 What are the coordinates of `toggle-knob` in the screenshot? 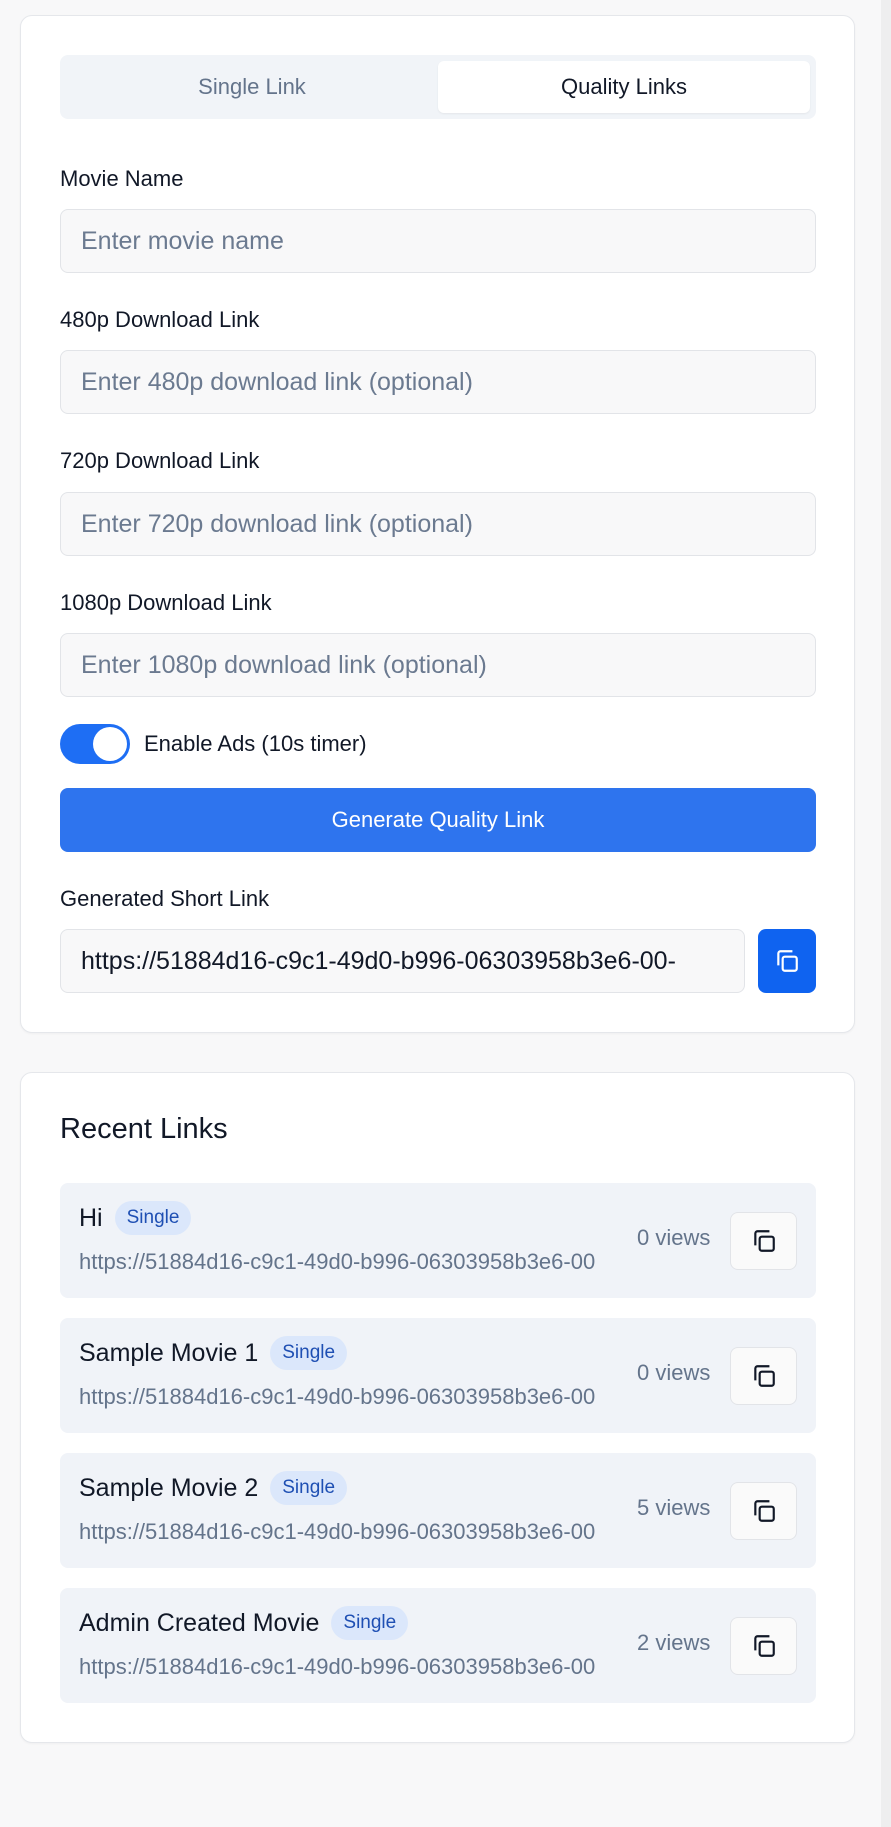 It's located at (110, 744).